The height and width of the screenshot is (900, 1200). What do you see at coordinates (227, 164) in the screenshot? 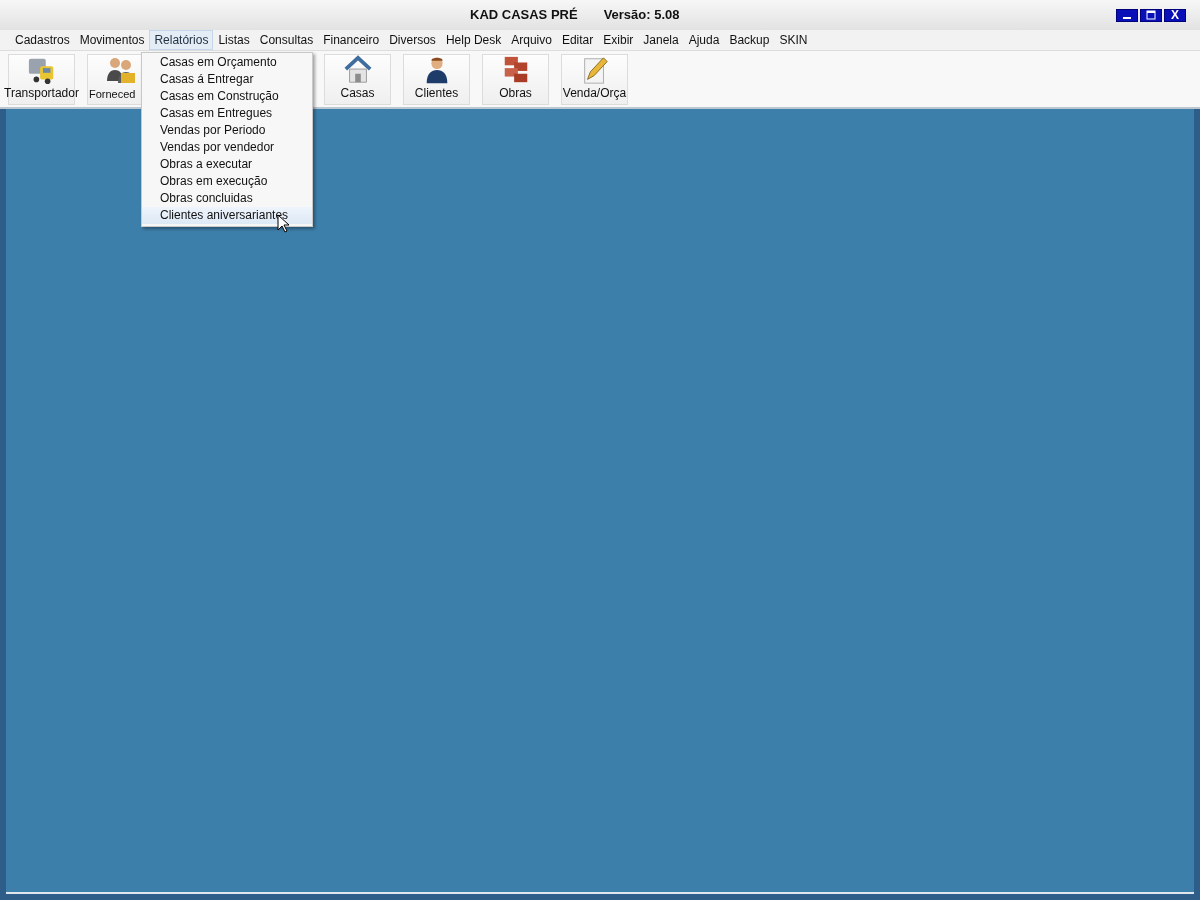
I see `dropdown-item: Obras a executar` at bounding box center [227, 164].